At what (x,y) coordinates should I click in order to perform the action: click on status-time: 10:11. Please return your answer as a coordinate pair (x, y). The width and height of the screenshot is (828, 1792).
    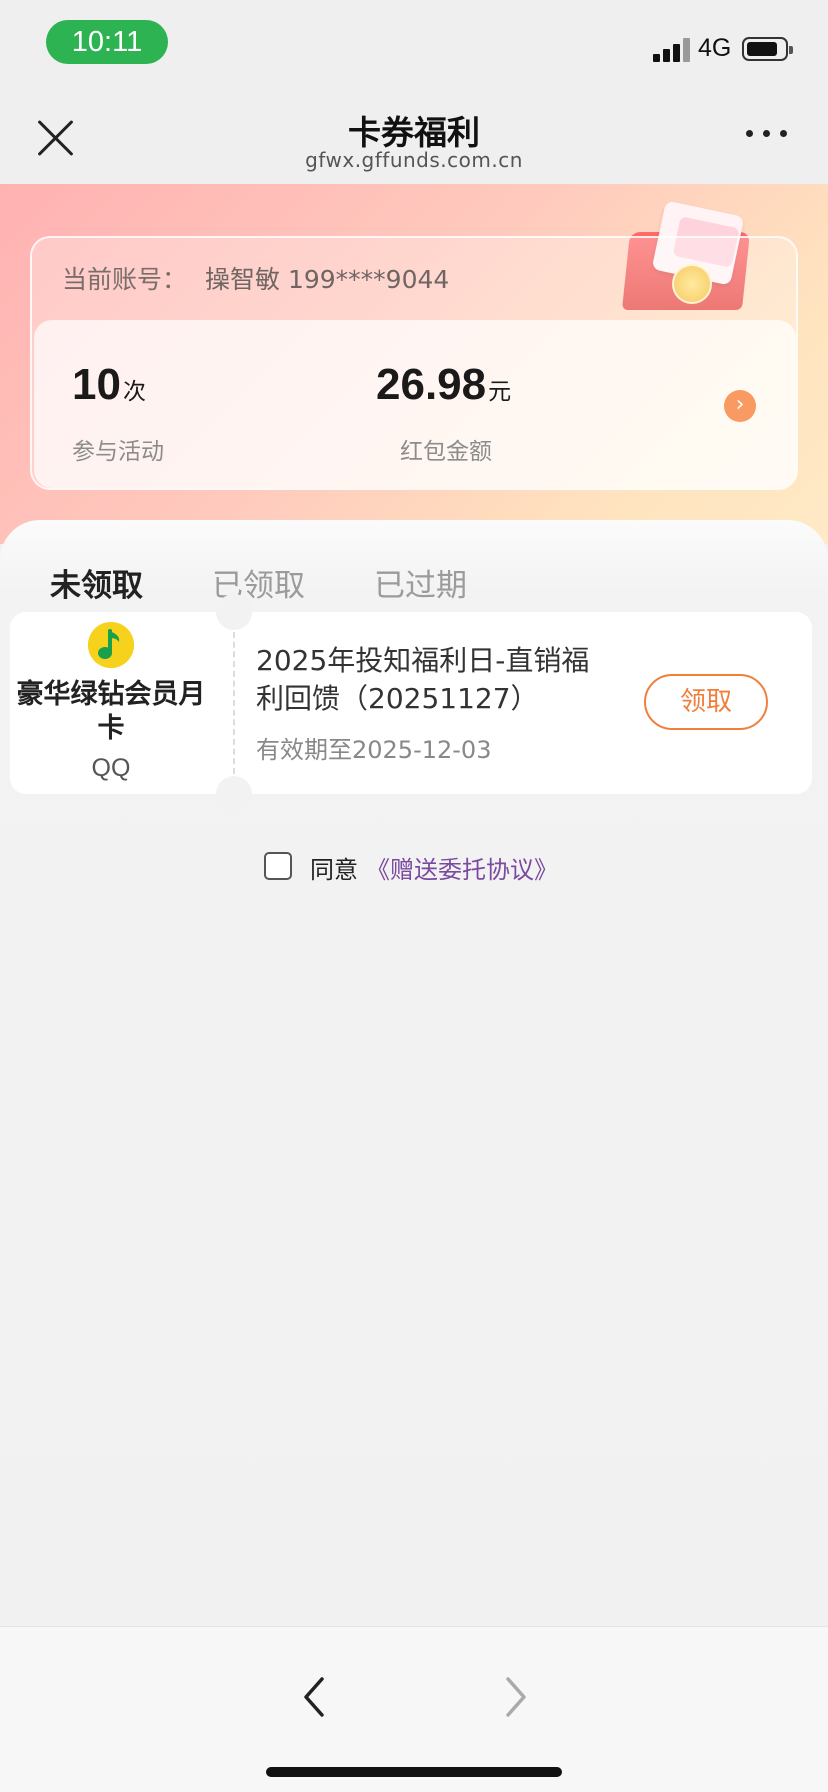
    Looking at the image, I should click on (107, 42).